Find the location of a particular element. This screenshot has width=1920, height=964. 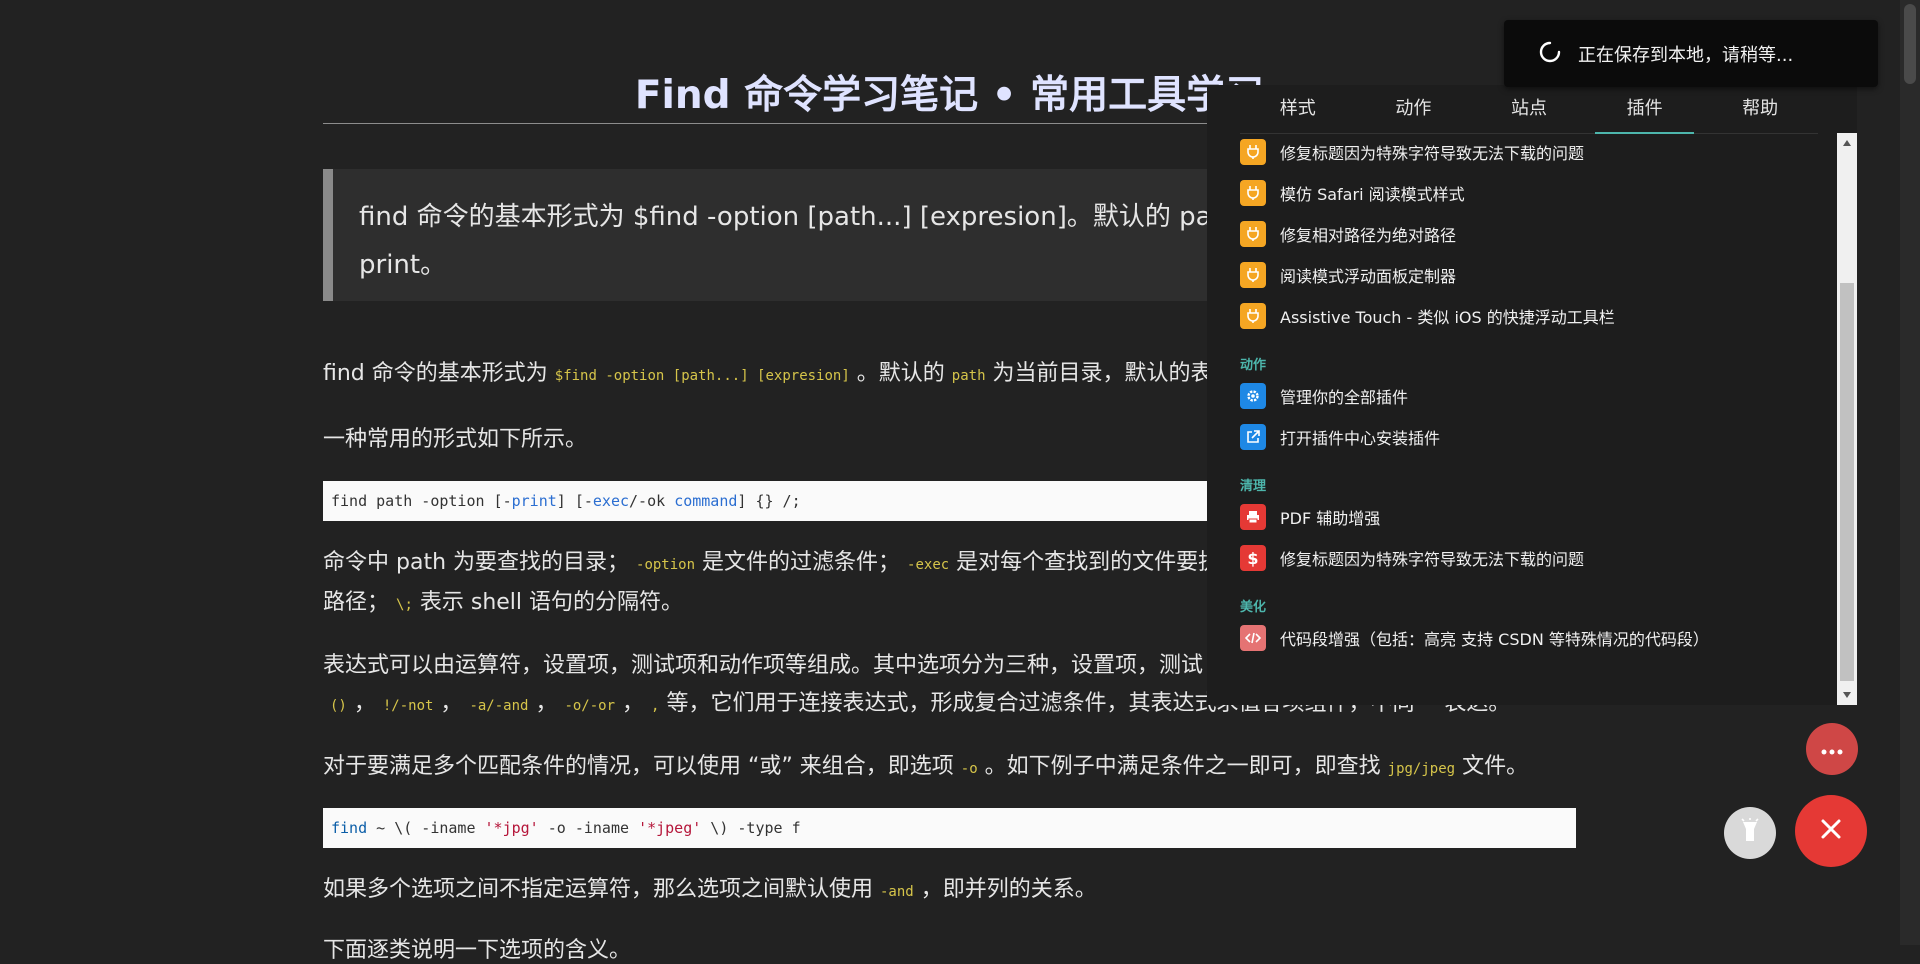

more-button is located at coordinates (1832, 749).